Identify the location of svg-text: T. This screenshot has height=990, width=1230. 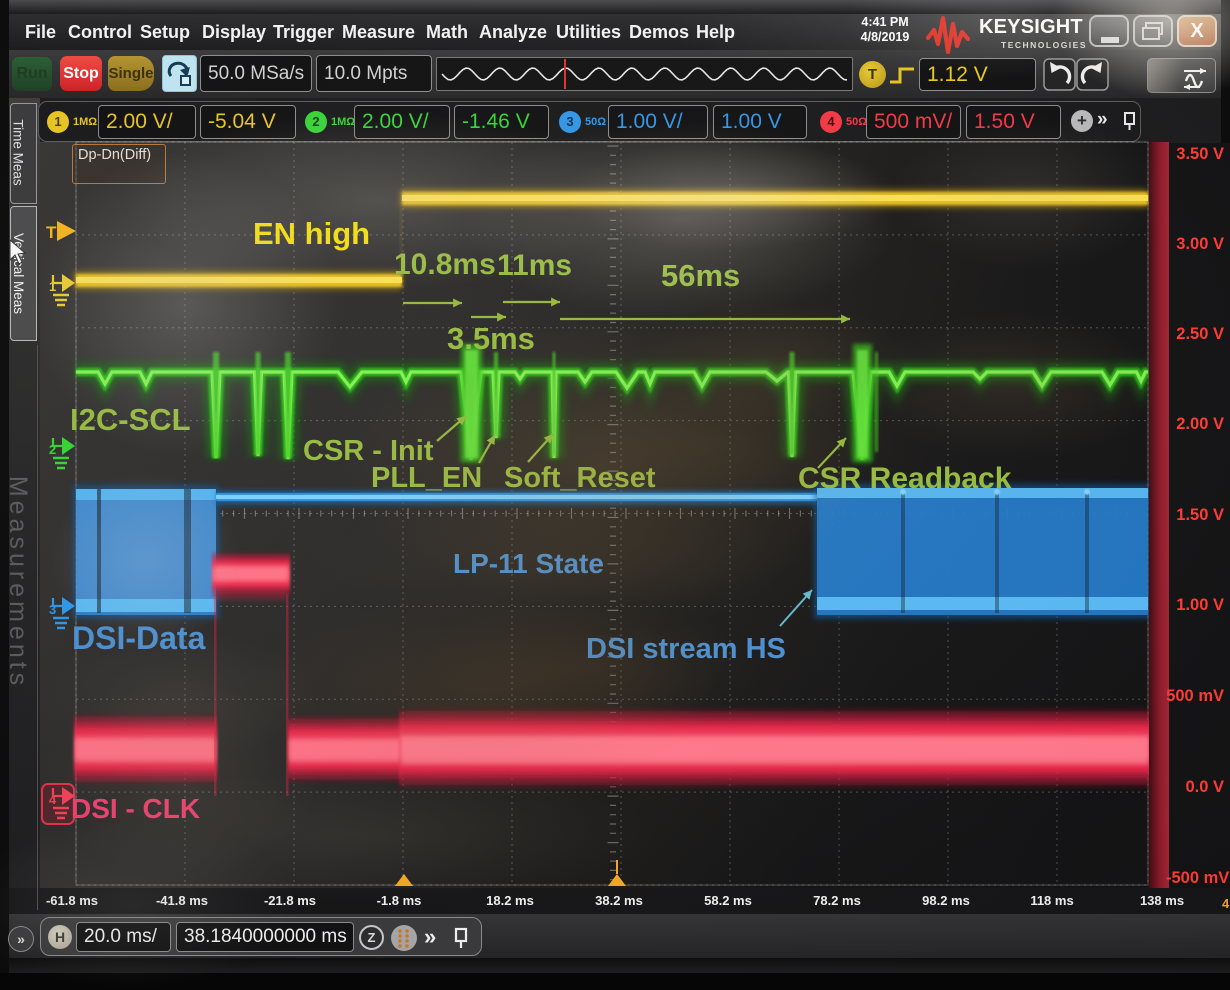
(51, 232).